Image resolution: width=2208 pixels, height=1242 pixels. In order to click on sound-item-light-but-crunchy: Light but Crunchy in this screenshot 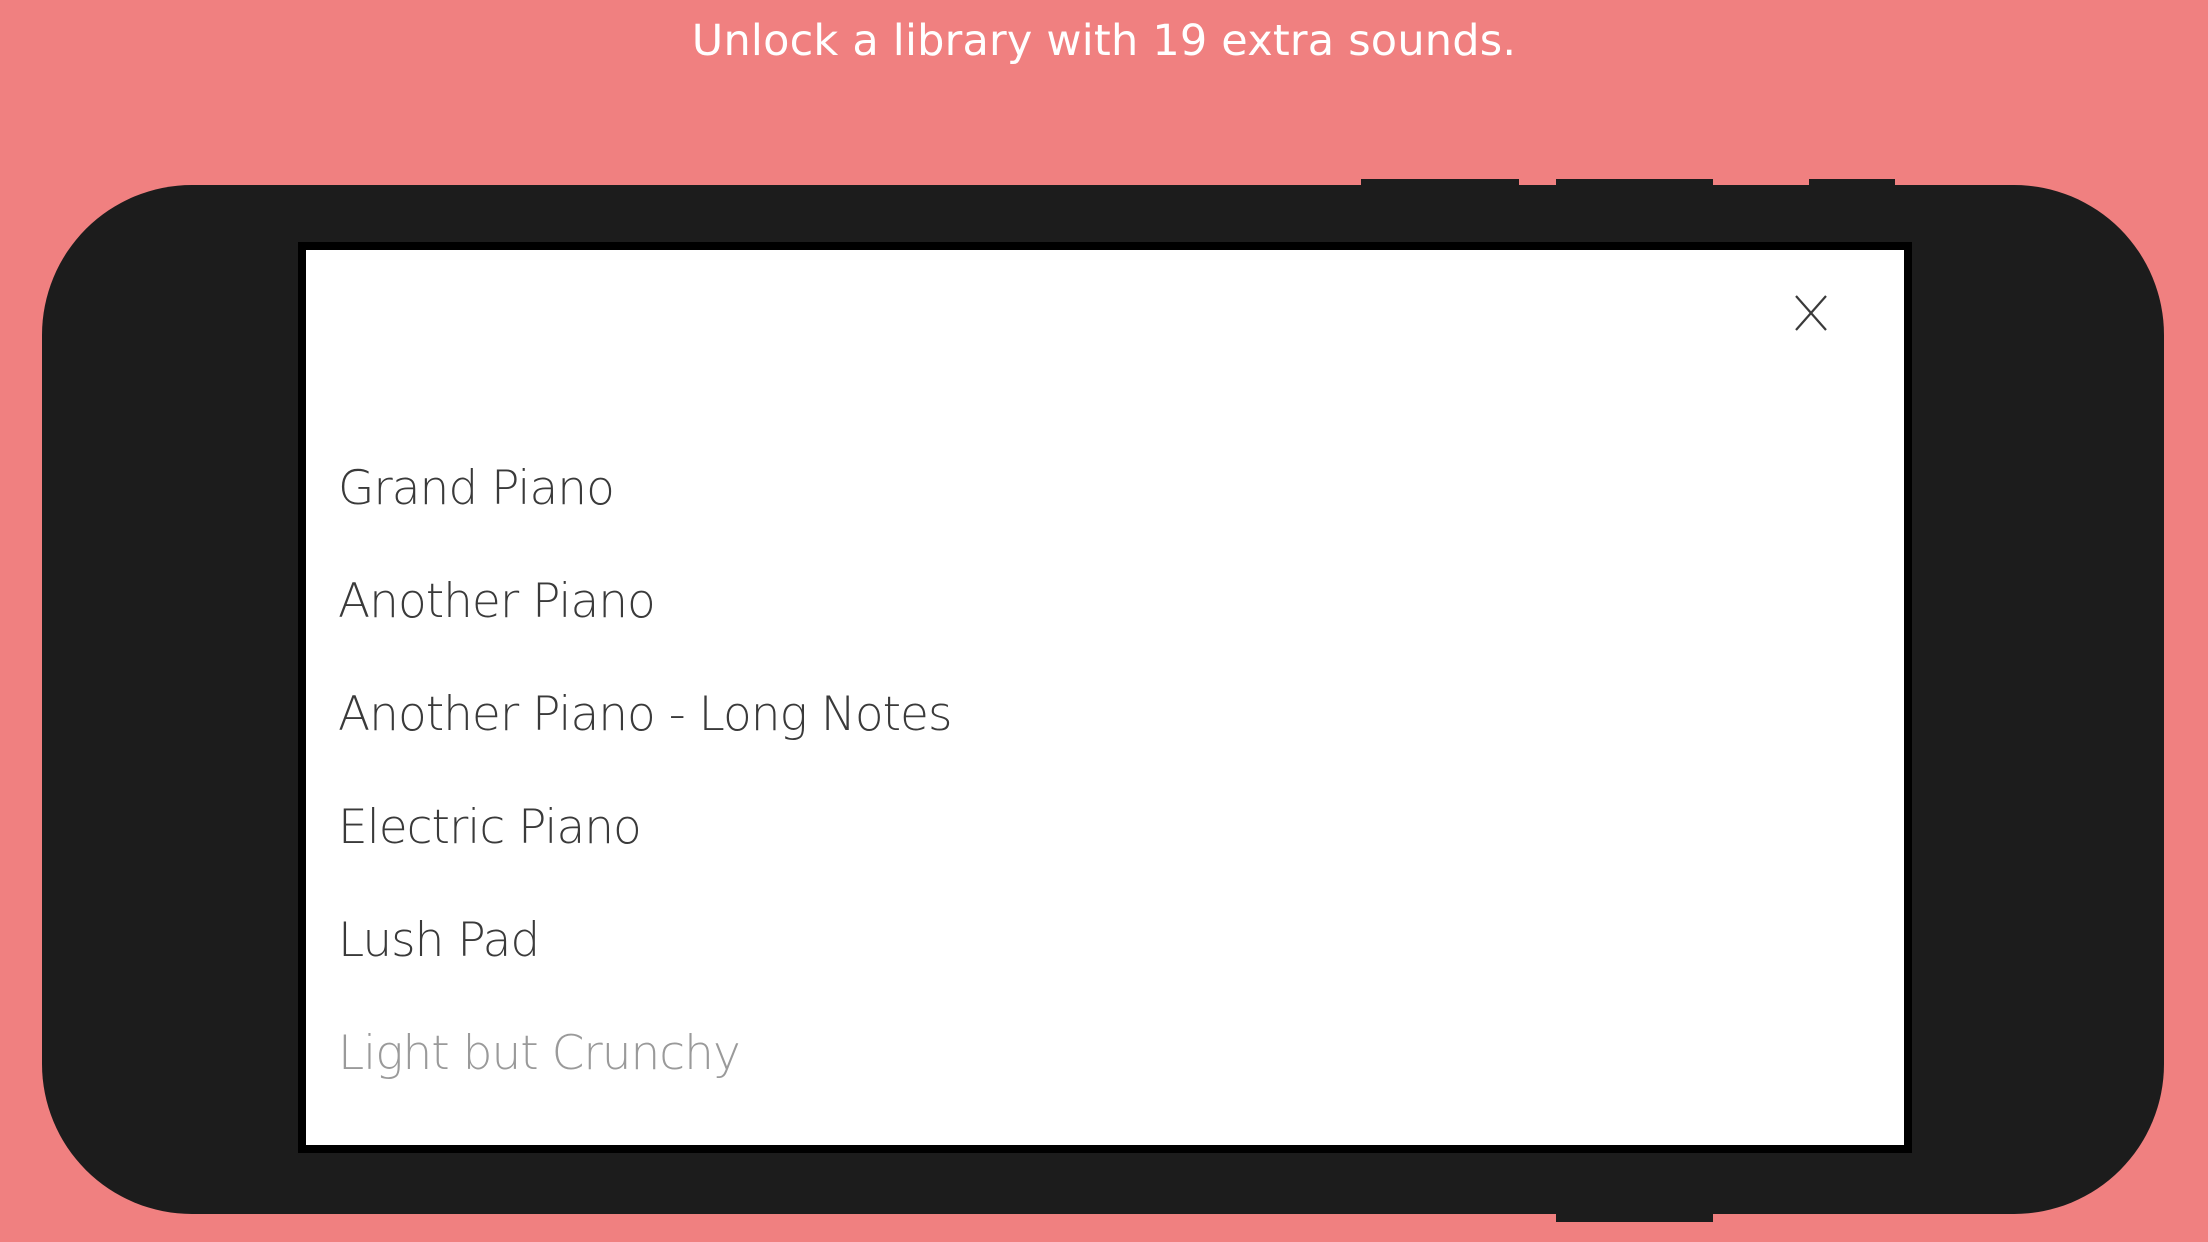, I will do `click(644, 1053)`.